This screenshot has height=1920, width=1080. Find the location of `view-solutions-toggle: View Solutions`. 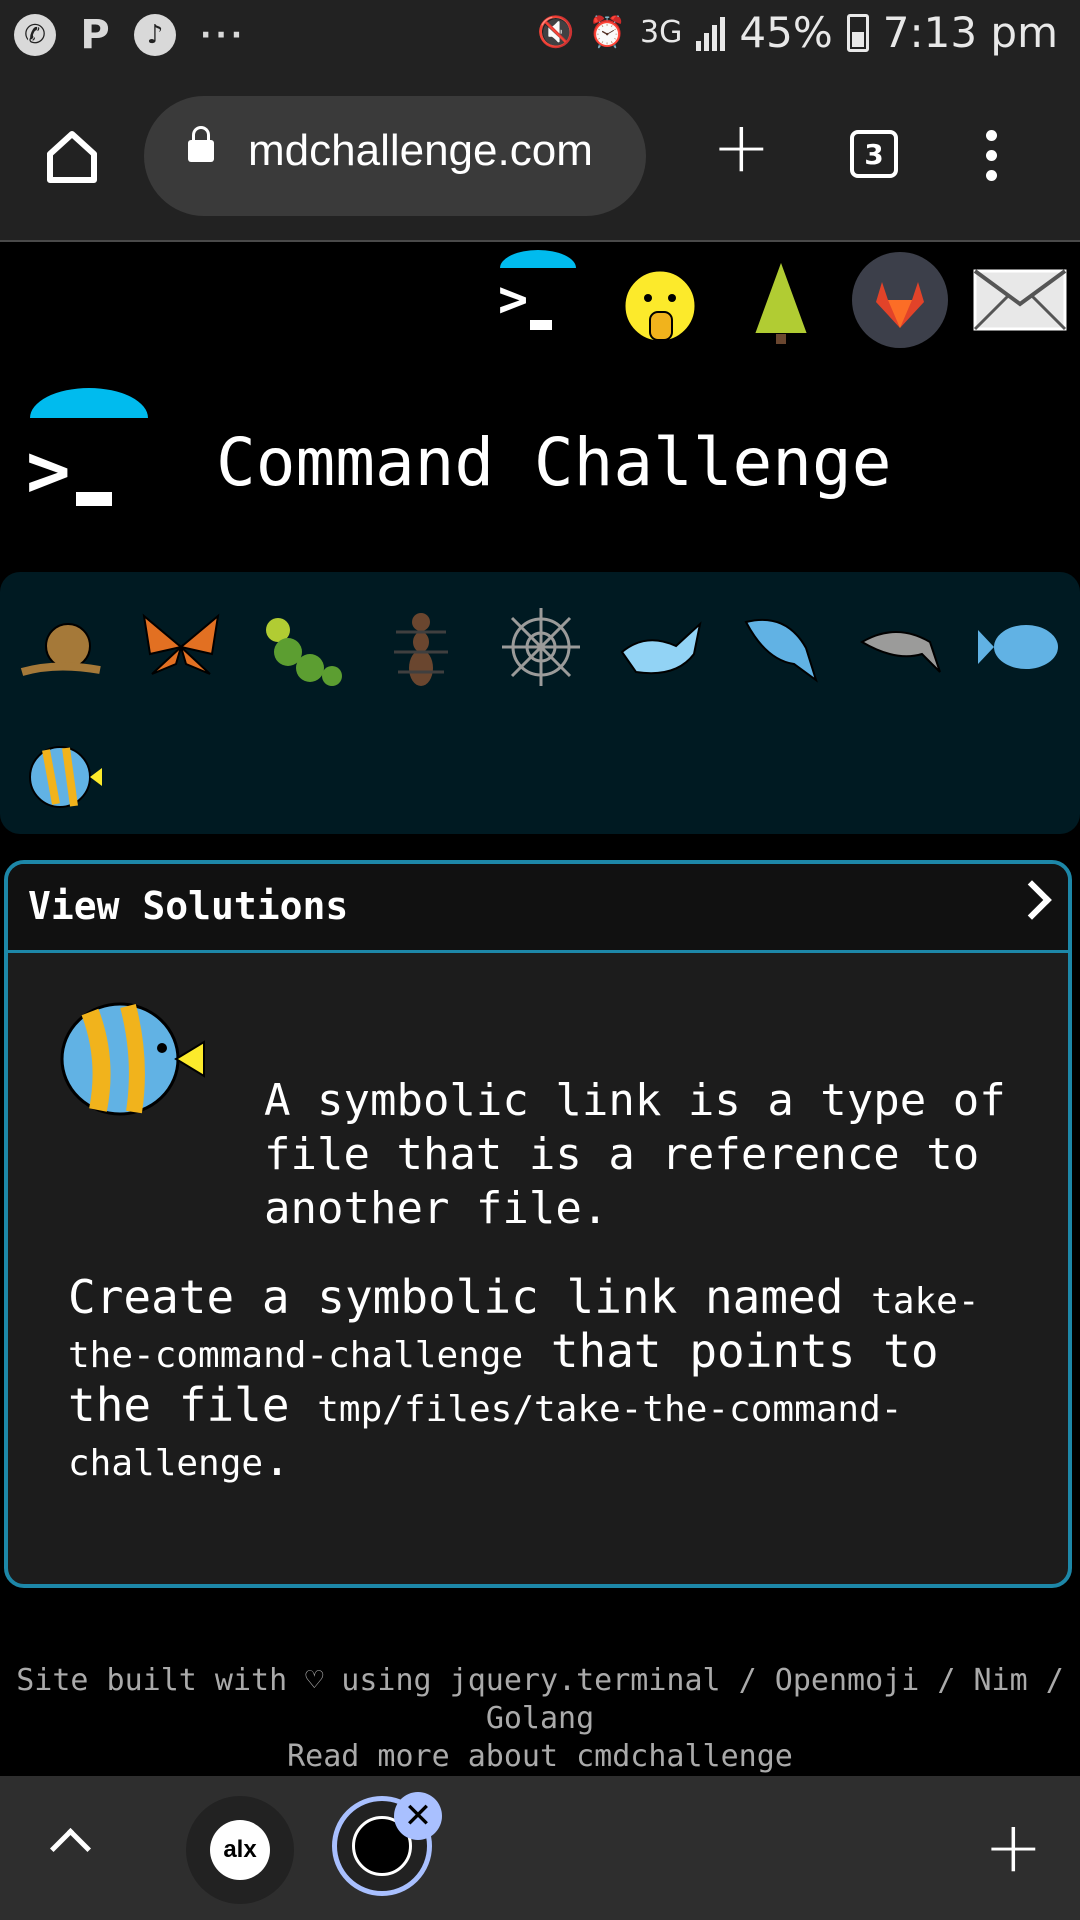

view-solutions-toggle: View Solutions is located at coordinates (538, 908).